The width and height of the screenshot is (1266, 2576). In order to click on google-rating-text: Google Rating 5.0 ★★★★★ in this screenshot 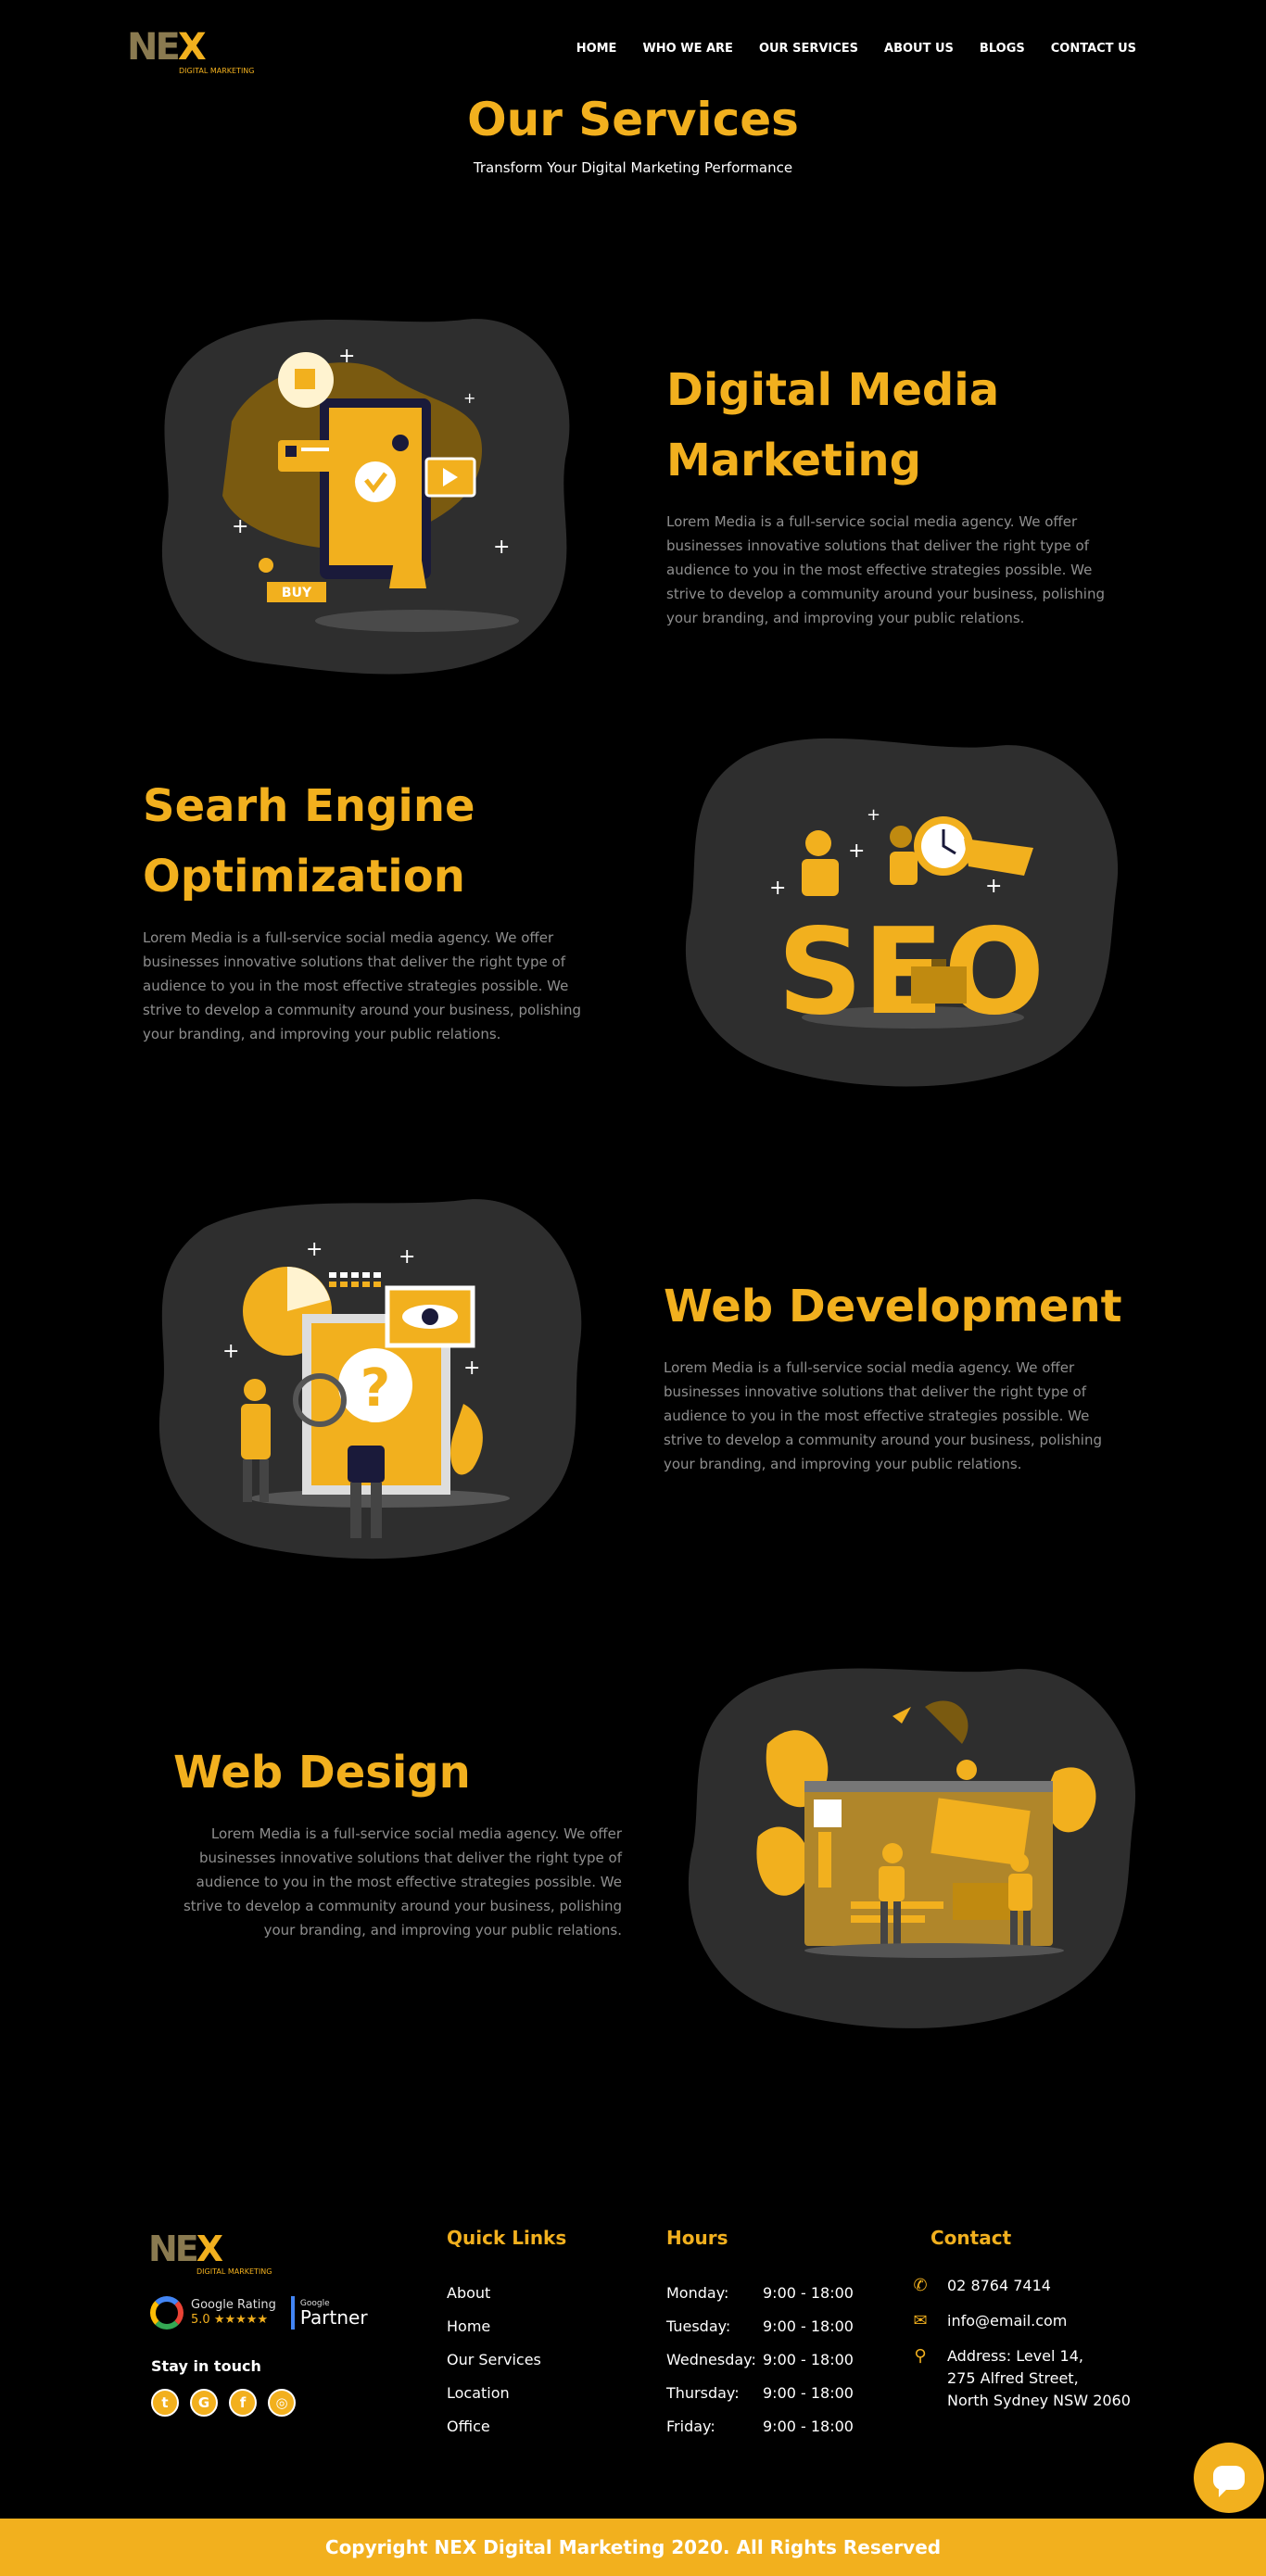, I will do `click(234, 2312)`.